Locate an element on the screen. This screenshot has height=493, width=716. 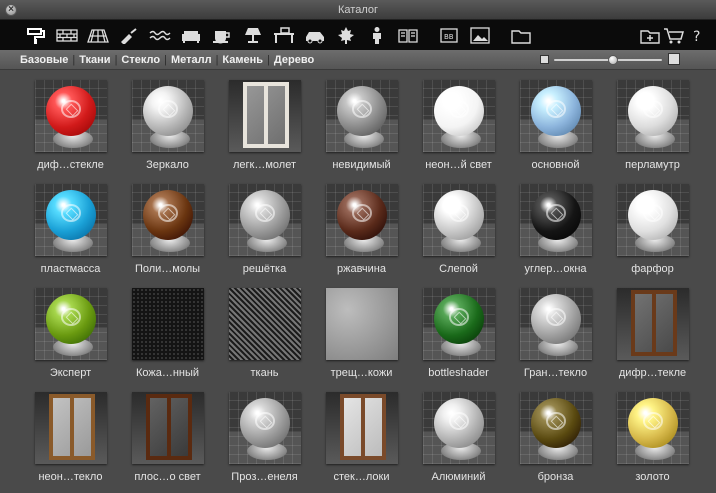
material-item: легк…молет is located at coordinates (264, 128).